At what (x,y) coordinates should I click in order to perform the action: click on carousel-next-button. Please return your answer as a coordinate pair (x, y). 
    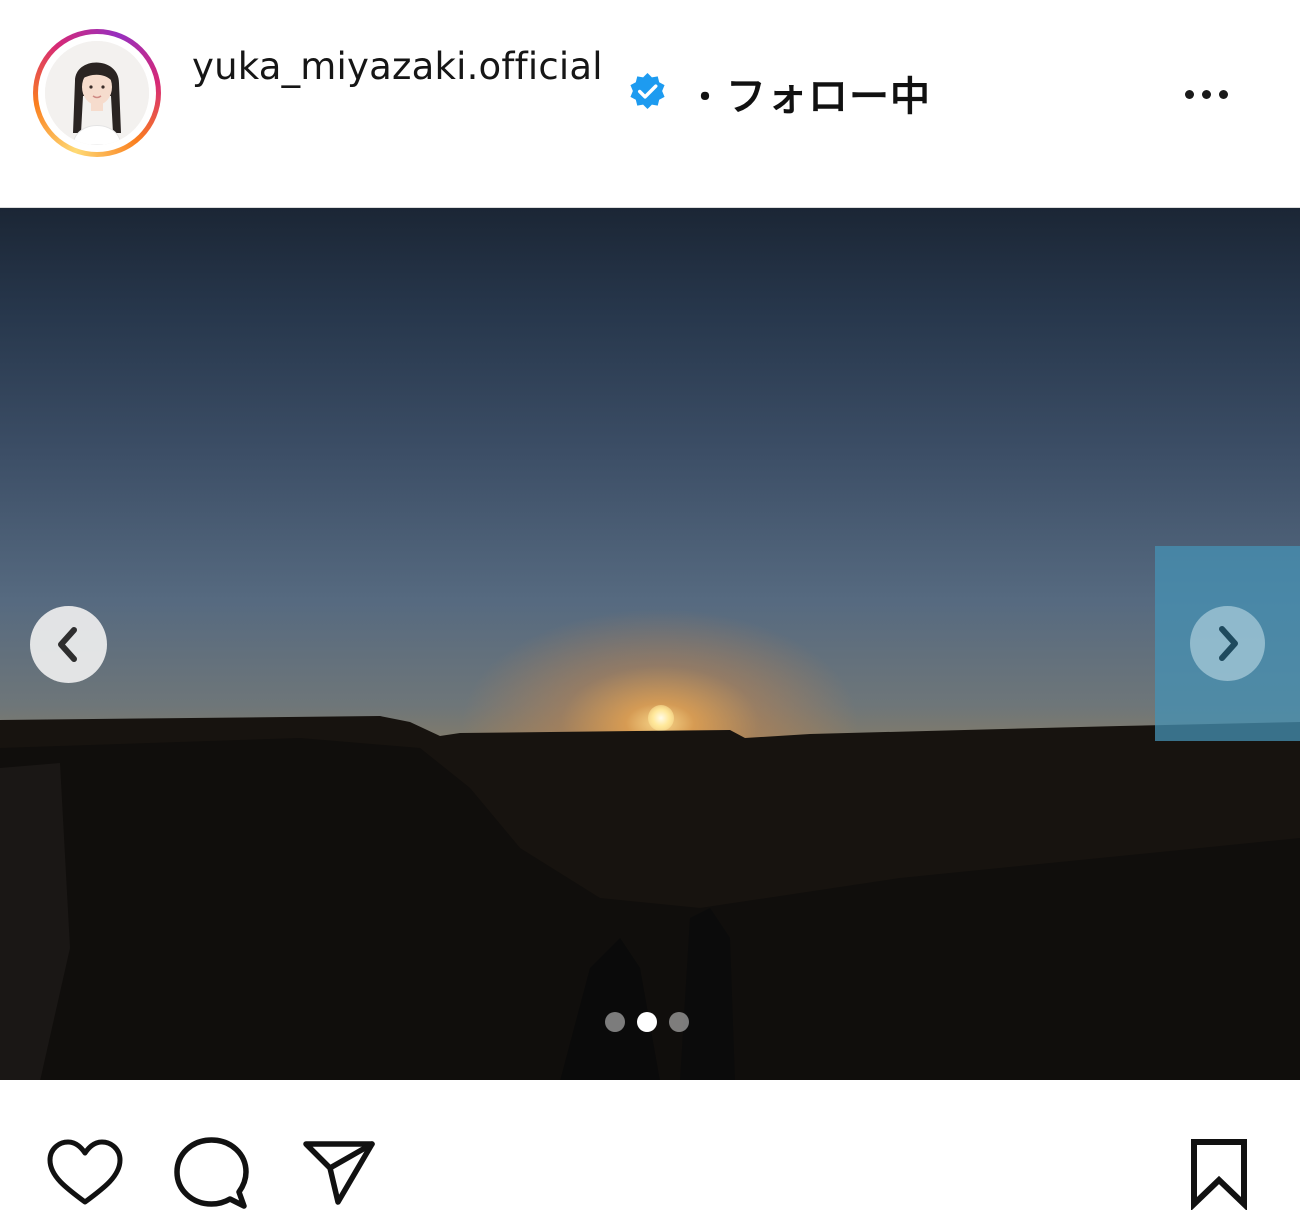
    Looking at the image, I should click on (1227, 643).